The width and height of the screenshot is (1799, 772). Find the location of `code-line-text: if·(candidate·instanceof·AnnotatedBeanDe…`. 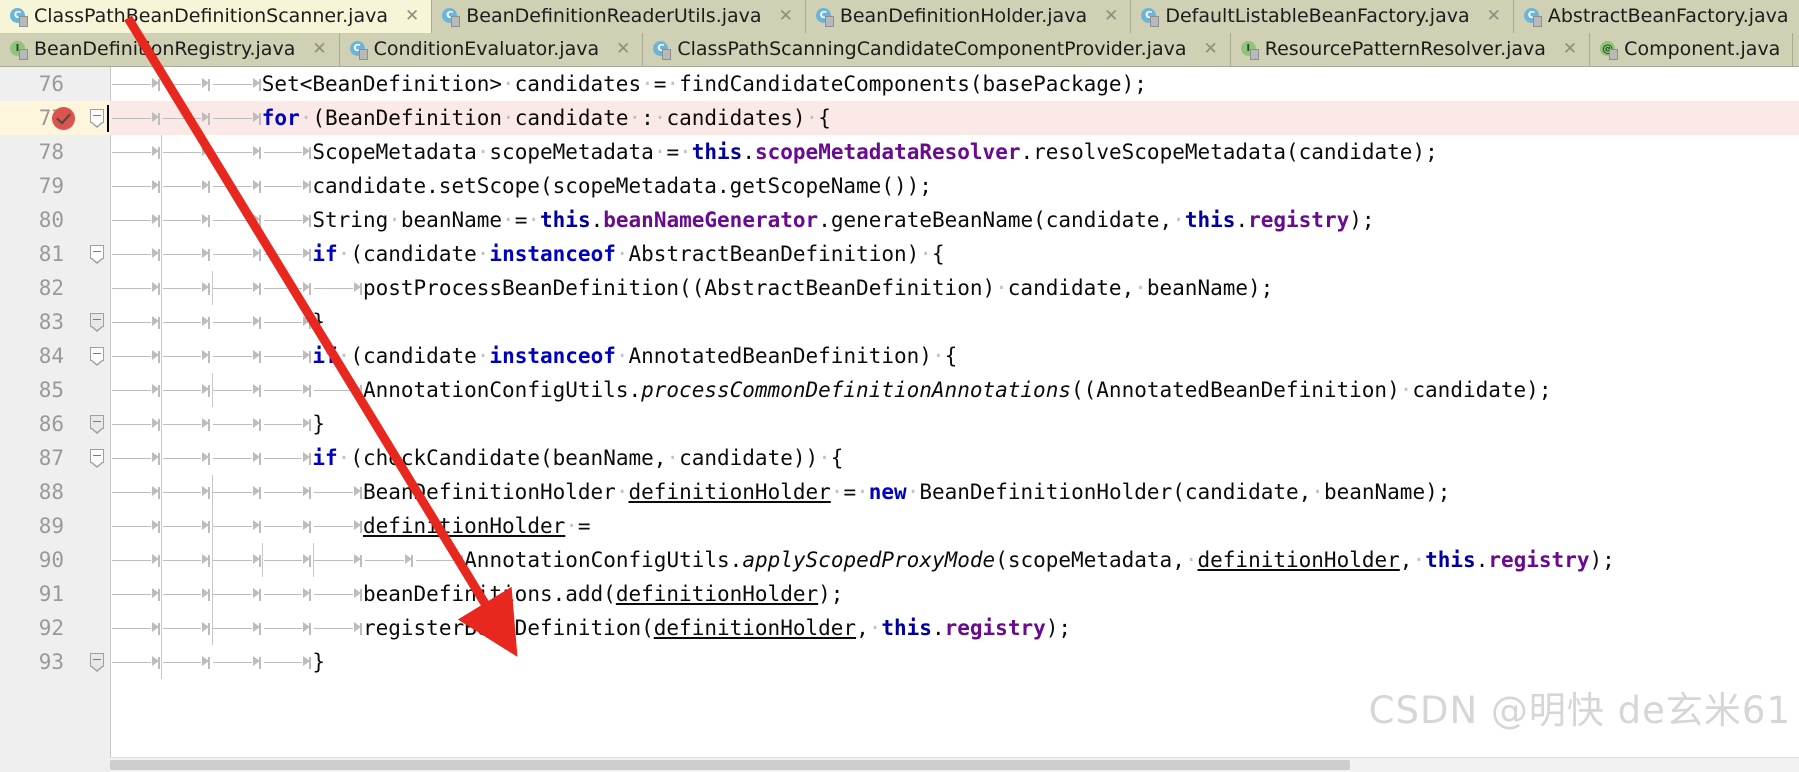

code-line-text: if·(candidate·instanceof·AnnotatedBeanDe… is located at coordinates (954, 356).